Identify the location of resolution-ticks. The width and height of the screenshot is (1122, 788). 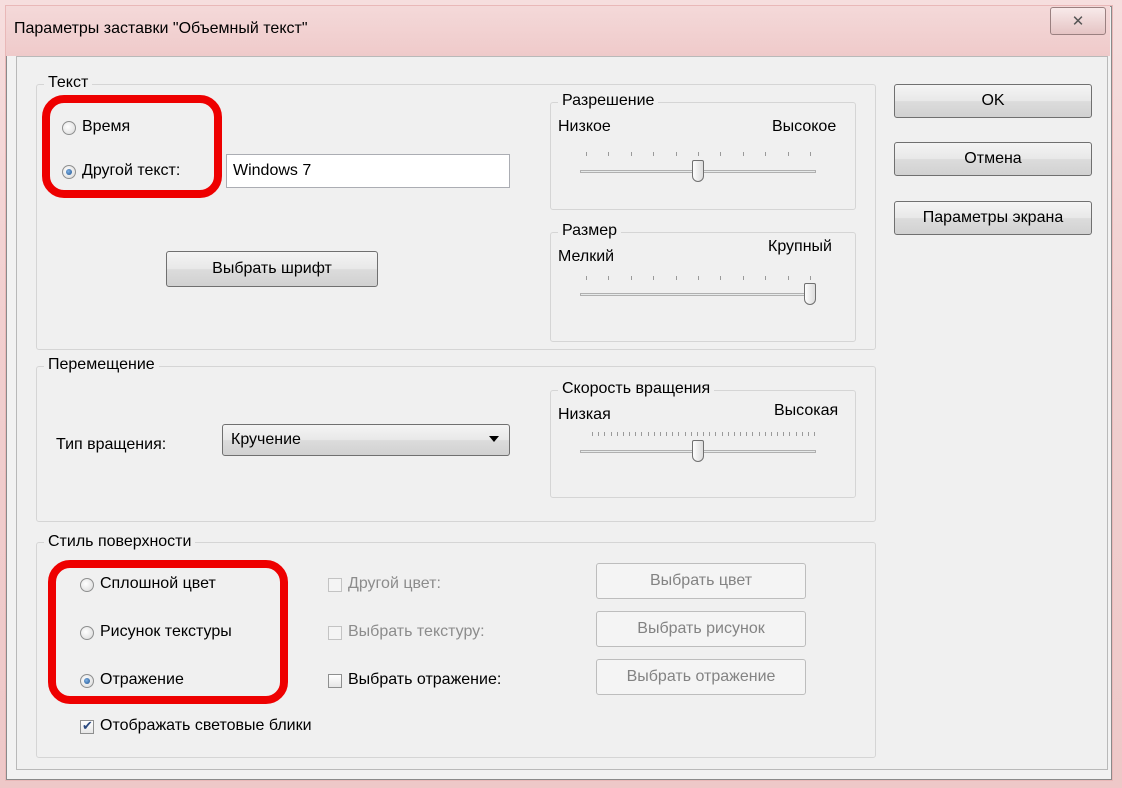
(698, 155).